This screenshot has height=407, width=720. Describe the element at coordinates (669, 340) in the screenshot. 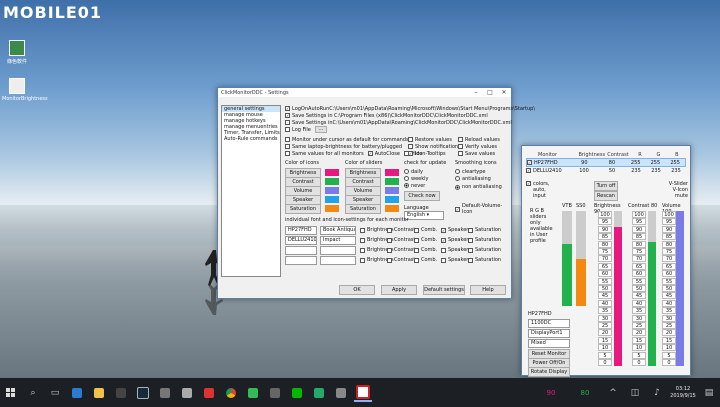

I see `scale-step: 15` at that location.